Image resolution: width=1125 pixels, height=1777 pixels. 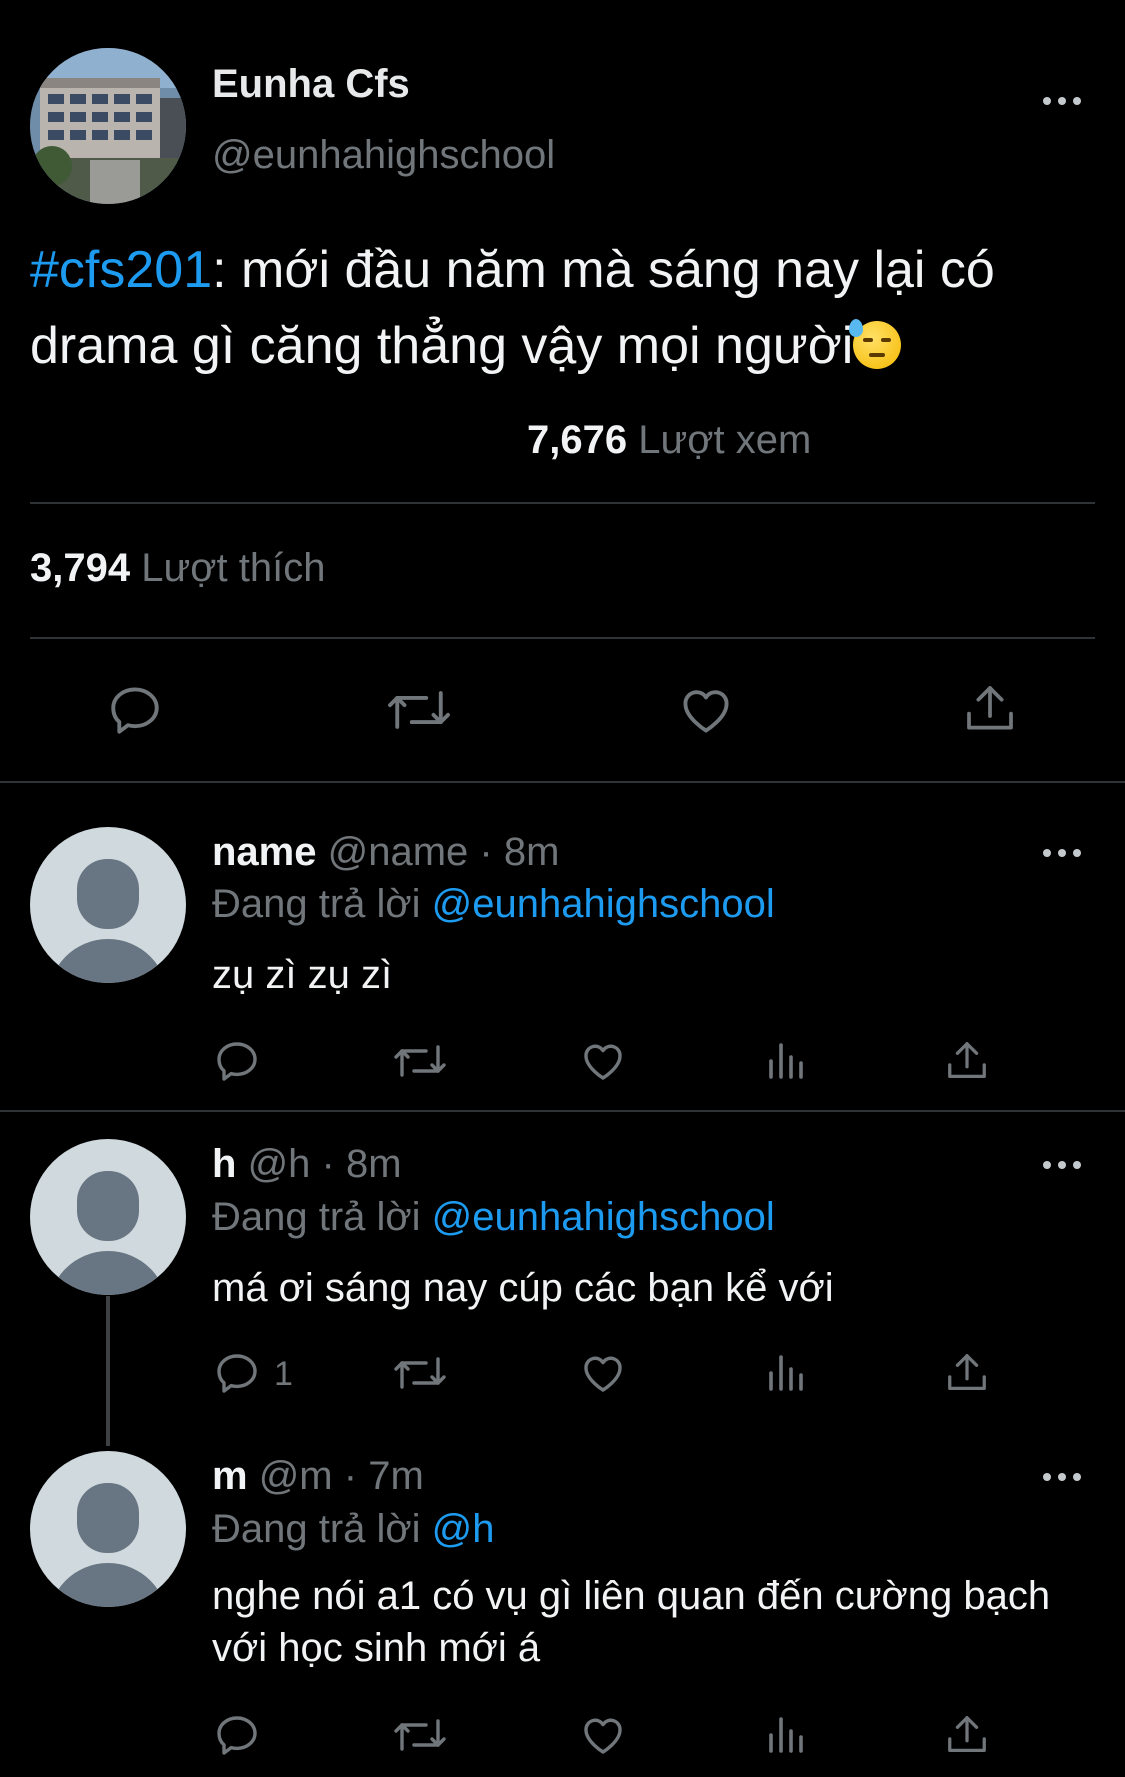 I want to click on profile-avatar, so click(x=108, y=126).